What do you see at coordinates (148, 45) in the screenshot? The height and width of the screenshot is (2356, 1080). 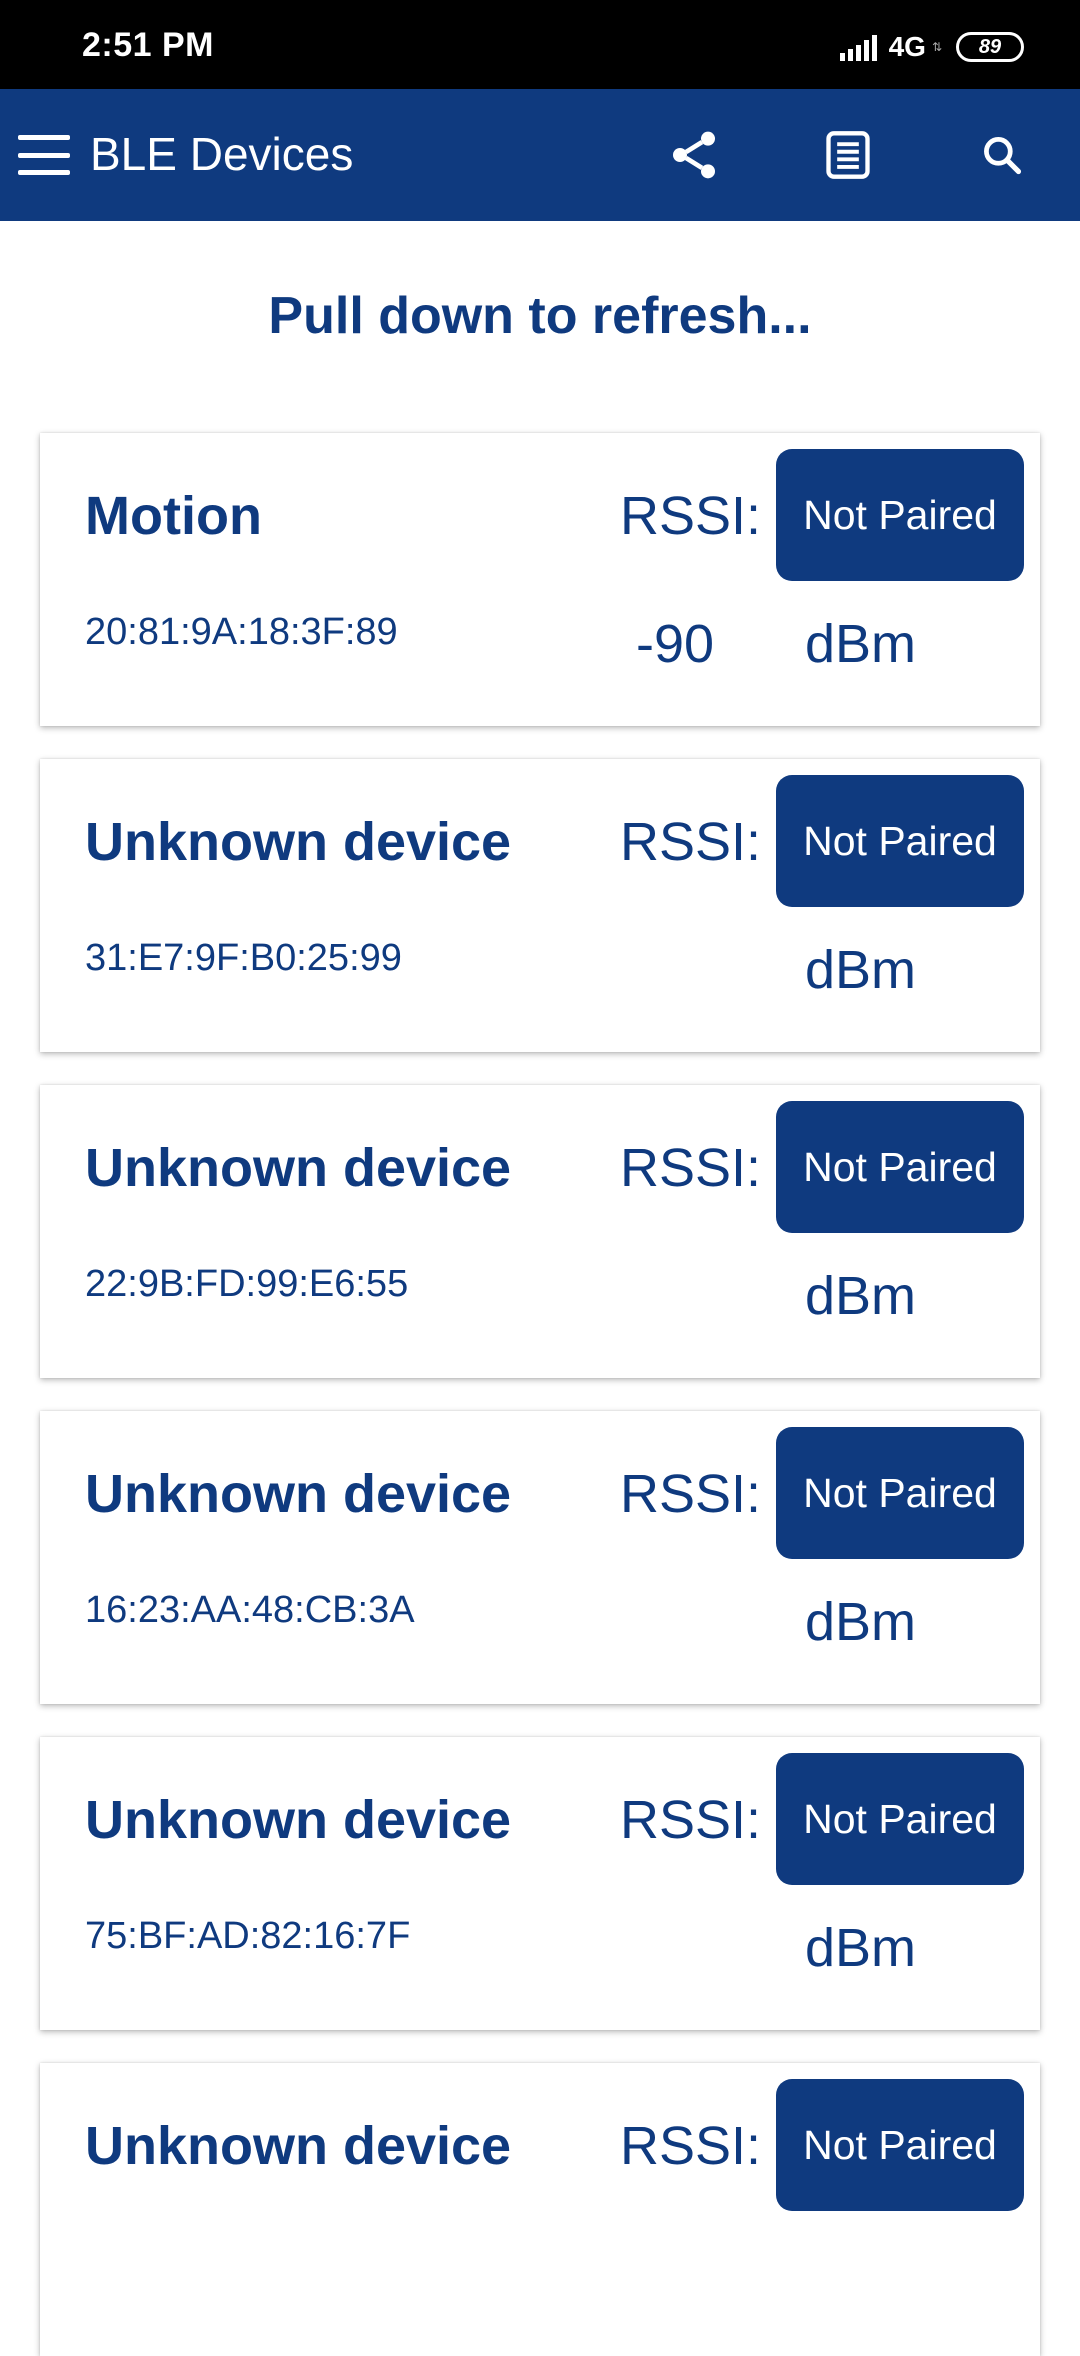 I see `status-time: 2:51 PM` at bounding box center [148, 45].